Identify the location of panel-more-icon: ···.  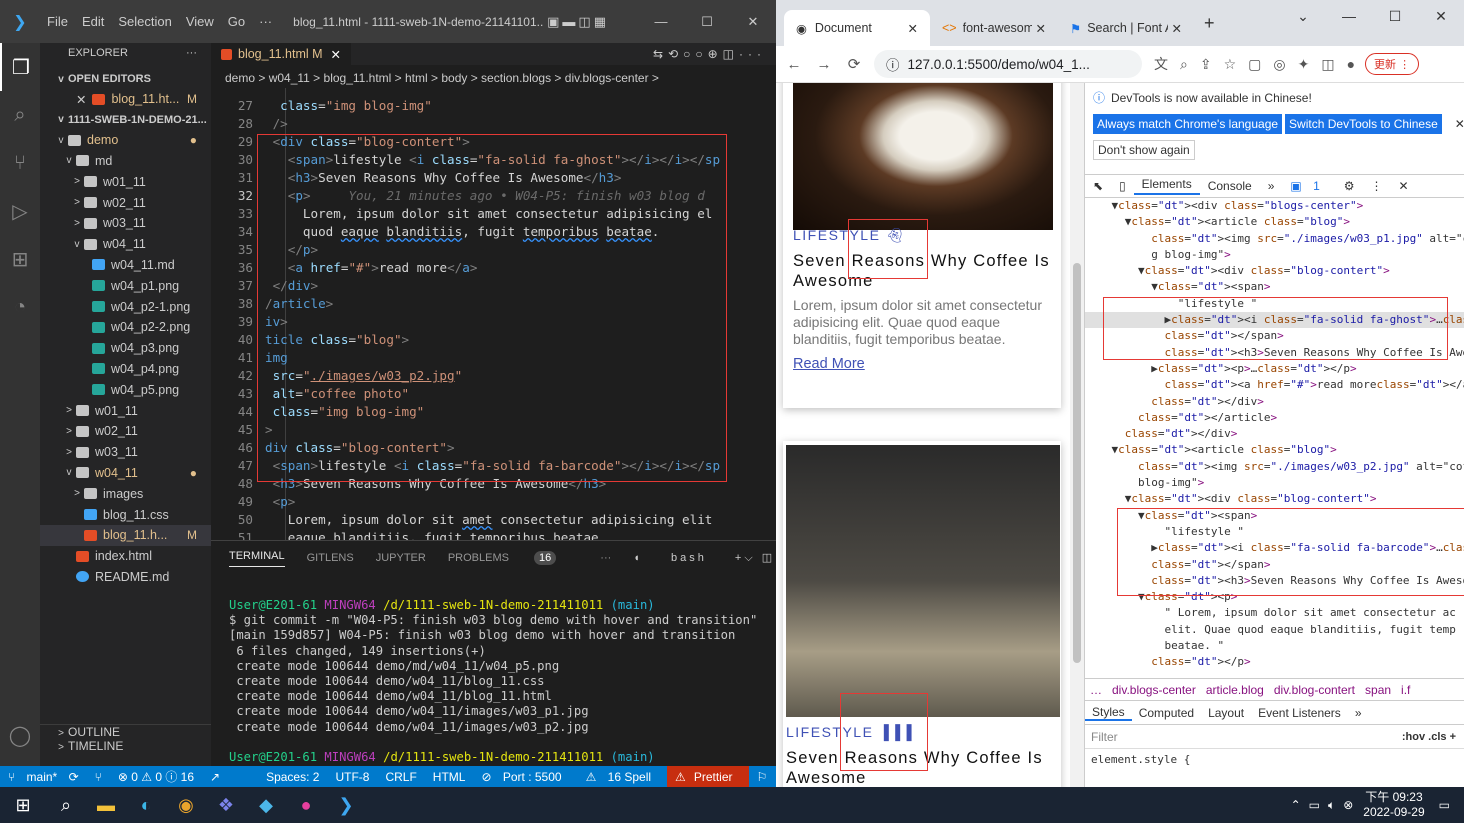
(605, 558).